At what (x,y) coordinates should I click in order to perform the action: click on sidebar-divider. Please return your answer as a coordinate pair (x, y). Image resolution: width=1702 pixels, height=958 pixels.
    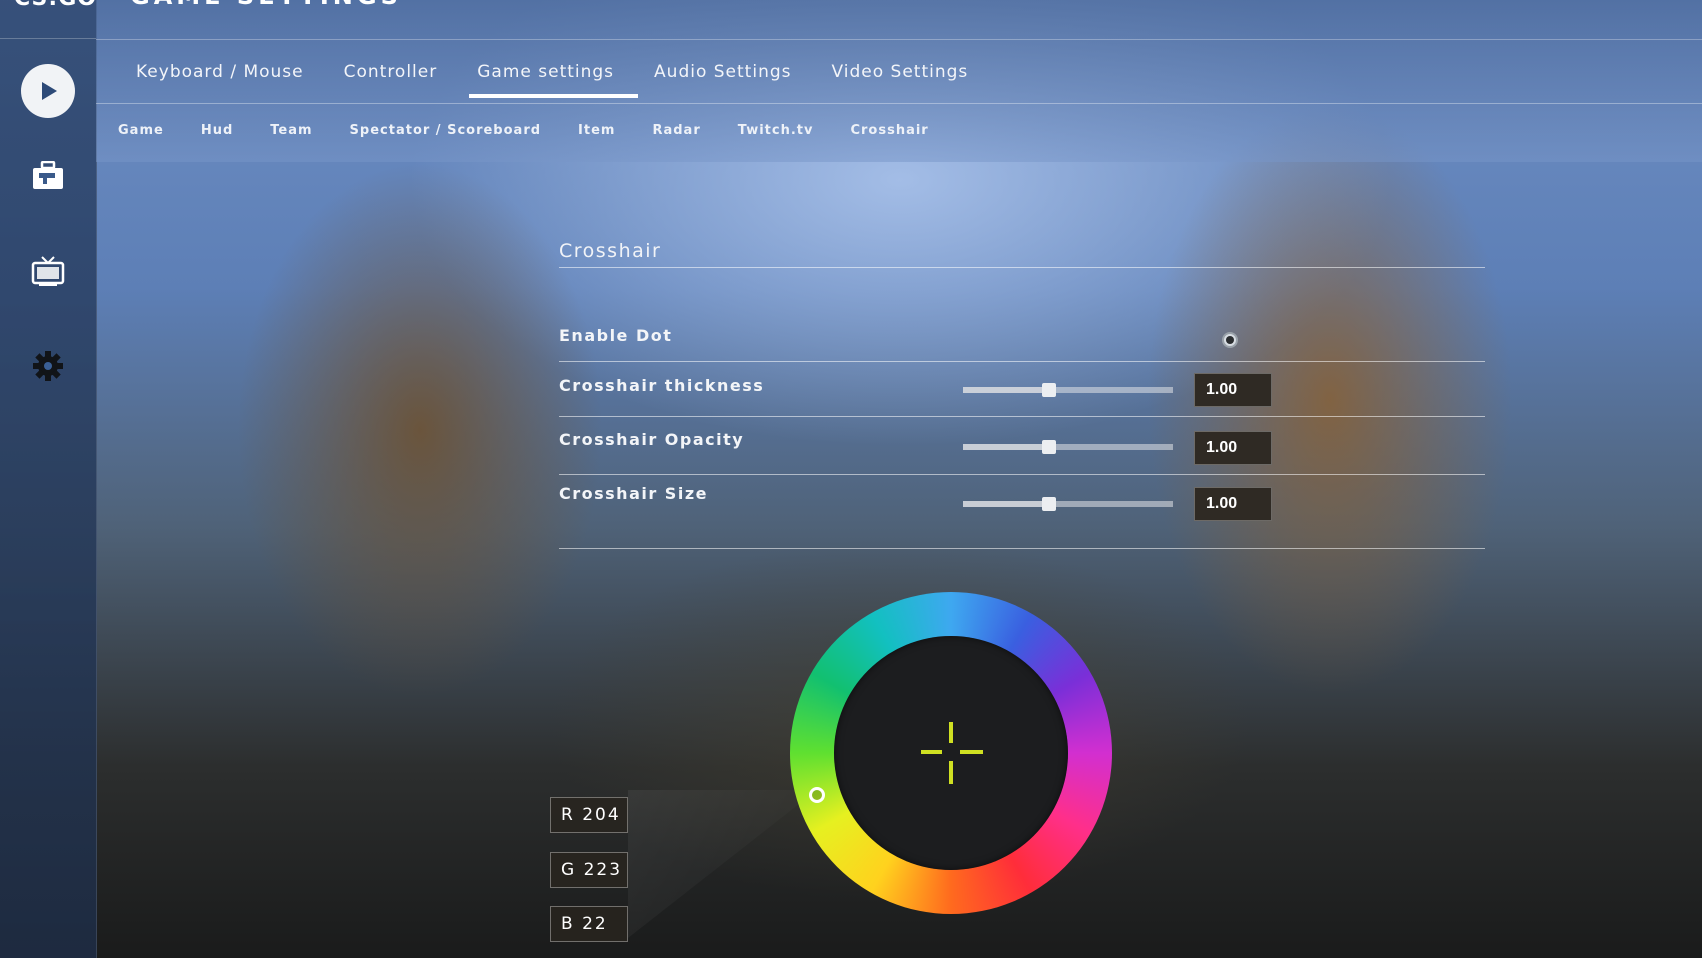
    Looking at the image, I should click on (48, 38).